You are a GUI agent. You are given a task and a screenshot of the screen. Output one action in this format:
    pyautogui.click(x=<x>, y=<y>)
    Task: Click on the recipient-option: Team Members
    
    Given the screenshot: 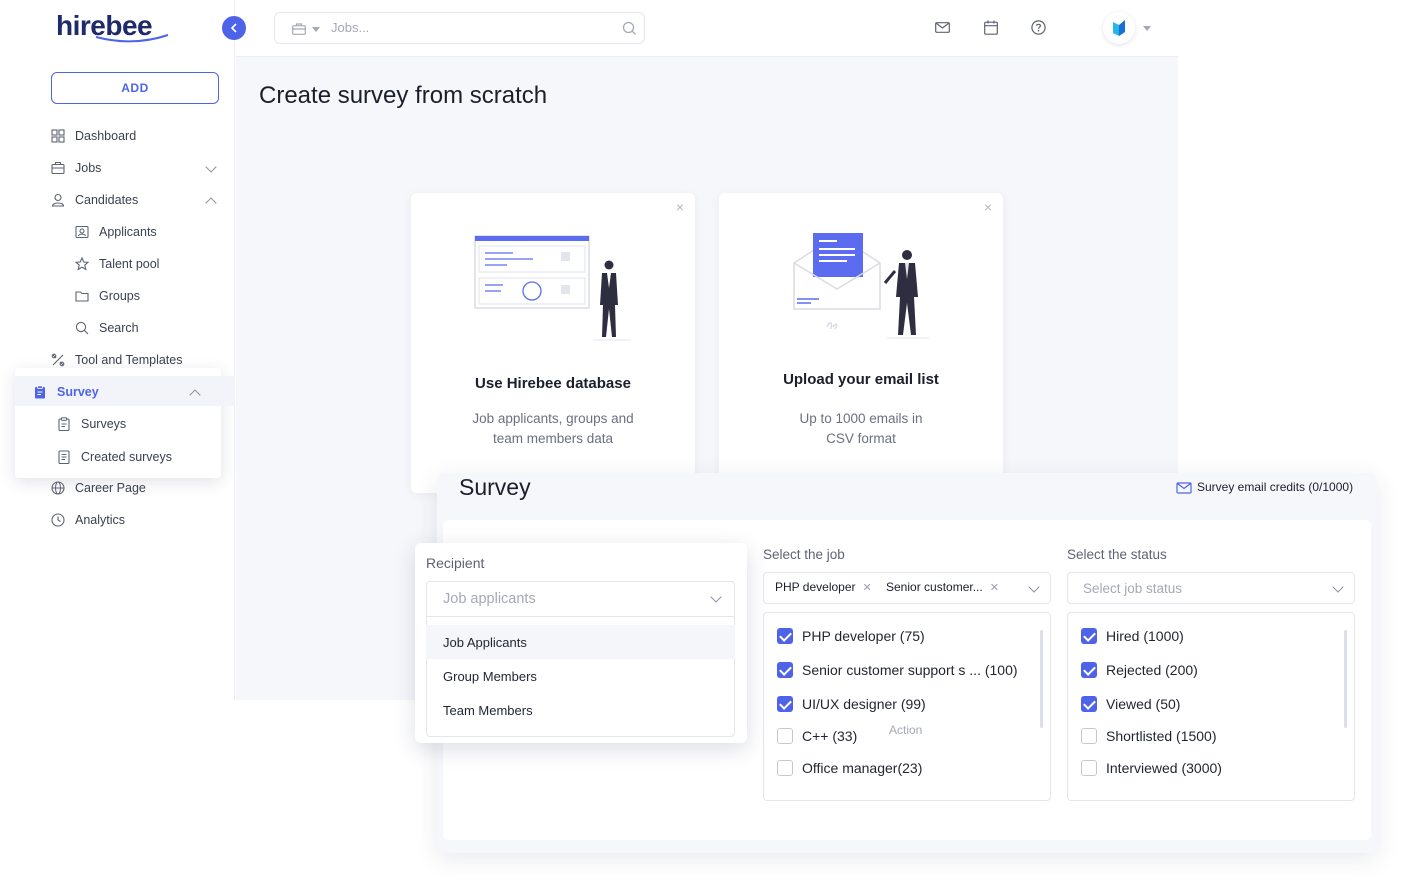 What is the action you would take?
    pyautogui.click(x=580, y=710)
    